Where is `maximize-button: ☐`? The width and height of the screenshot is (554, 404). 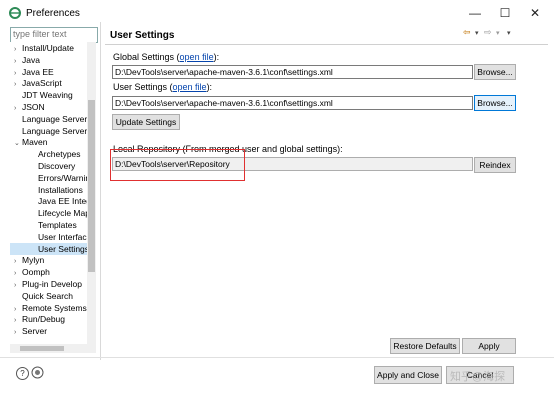
maximize-button: ☐ is located at coordinates (505, 13).